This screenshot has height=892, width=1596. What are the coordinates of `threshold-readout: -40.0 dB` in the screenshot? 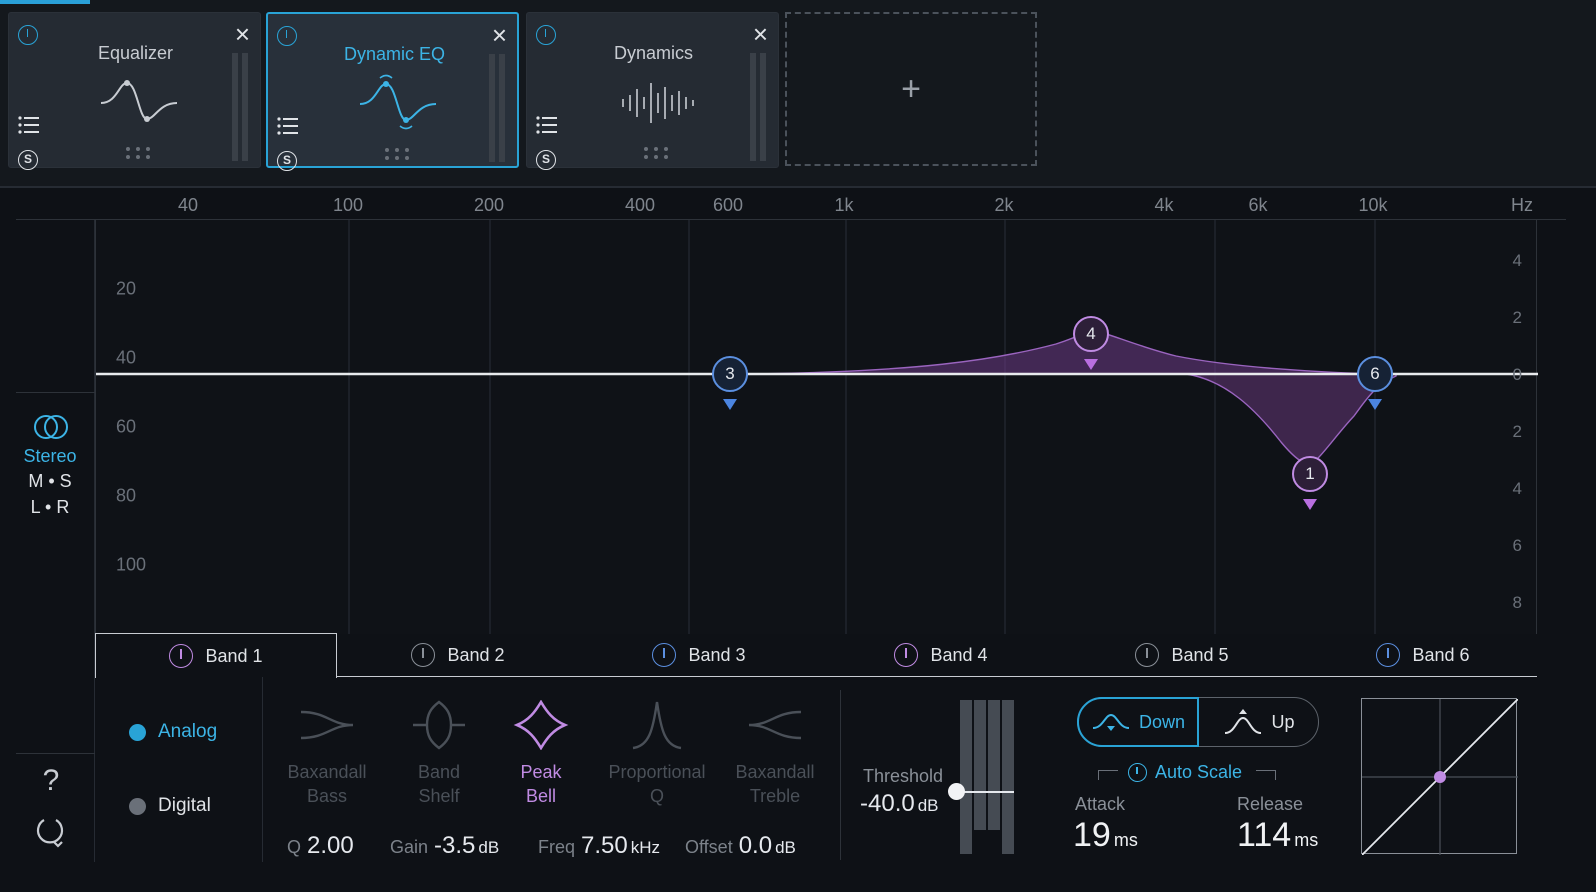 It's located at (899, 804).